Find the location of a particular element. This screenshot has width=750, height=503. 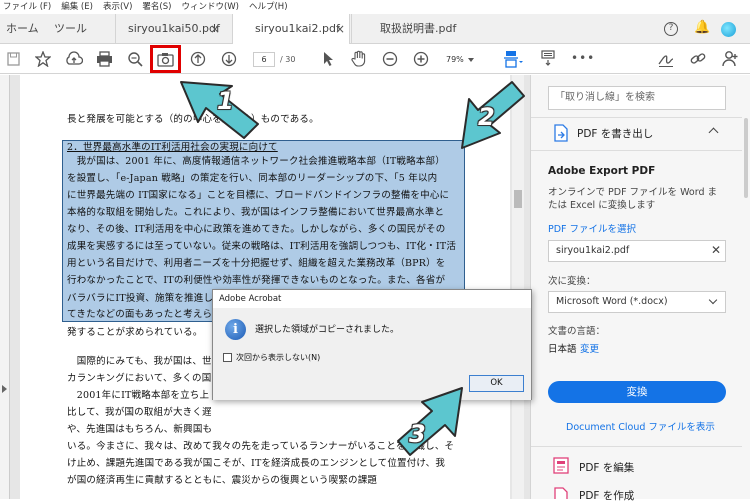

export-title: Adobe Export PDF is located at coordinates (602, 171).